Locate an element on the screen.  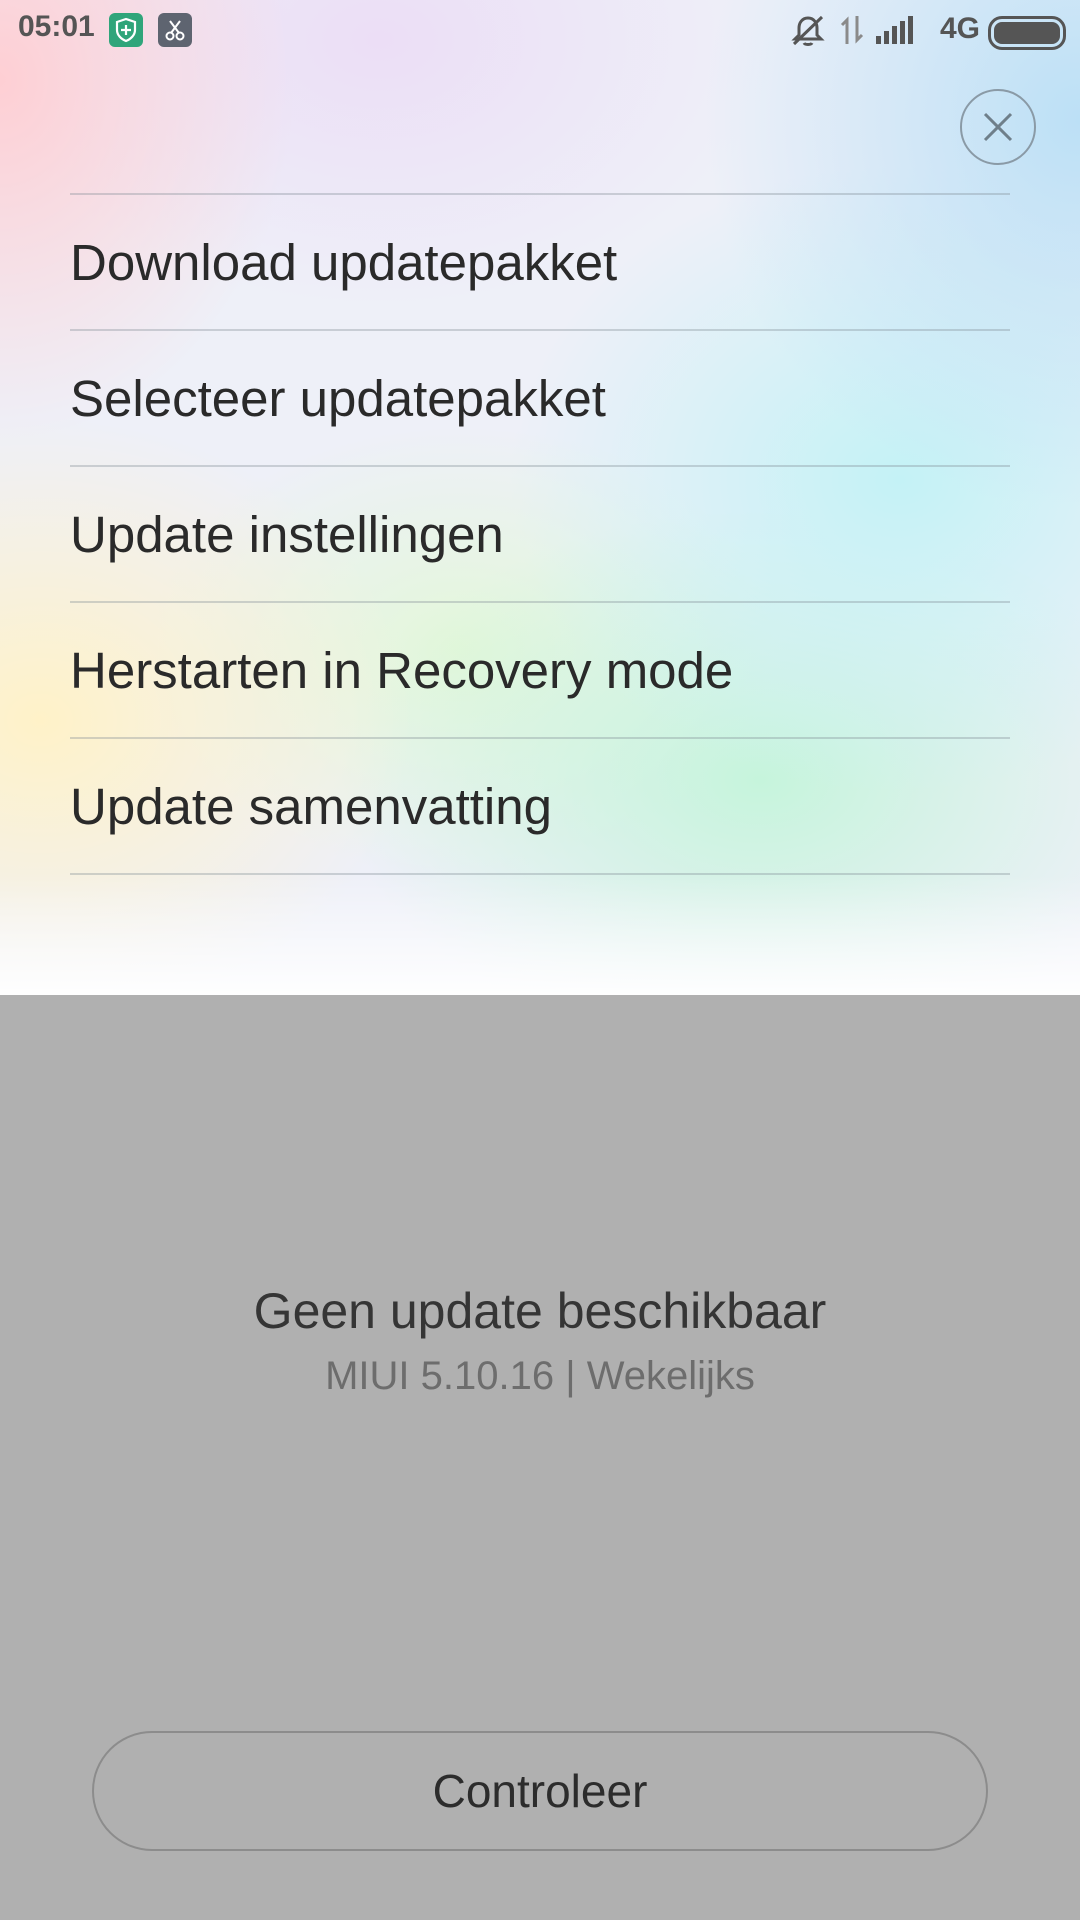
mute-icon is located at coordinates (808, 33).